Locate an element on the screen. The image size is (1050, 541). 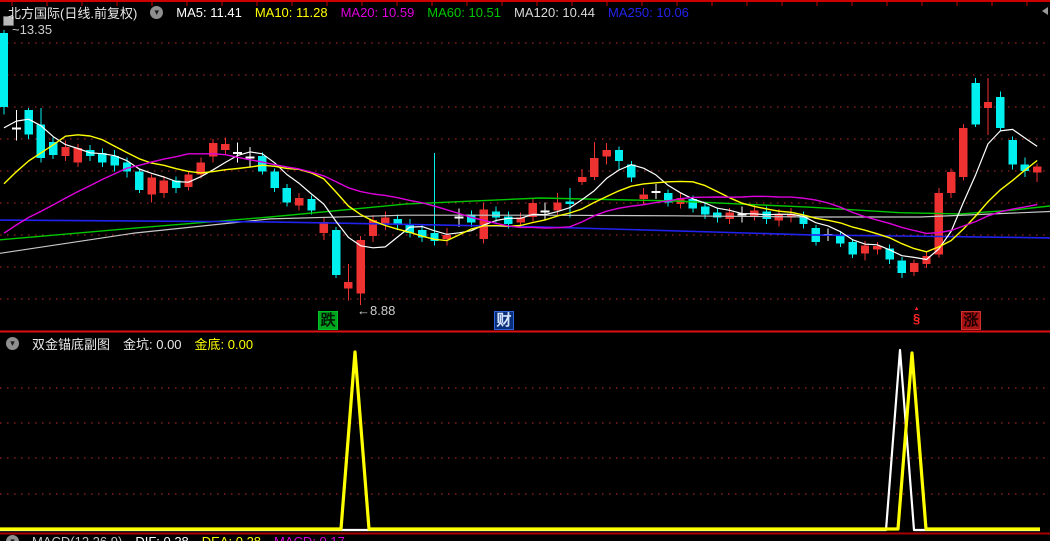
jinkeng-value: 金坑: 0.00 is located at coordinates (152, 344).